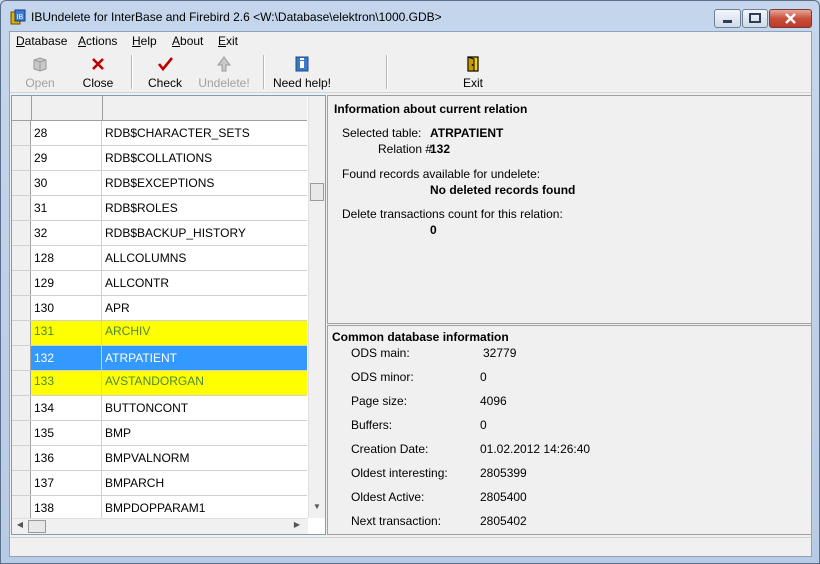  I want to click on table-row: 31 RDB$ROLES, so click(159, 208).